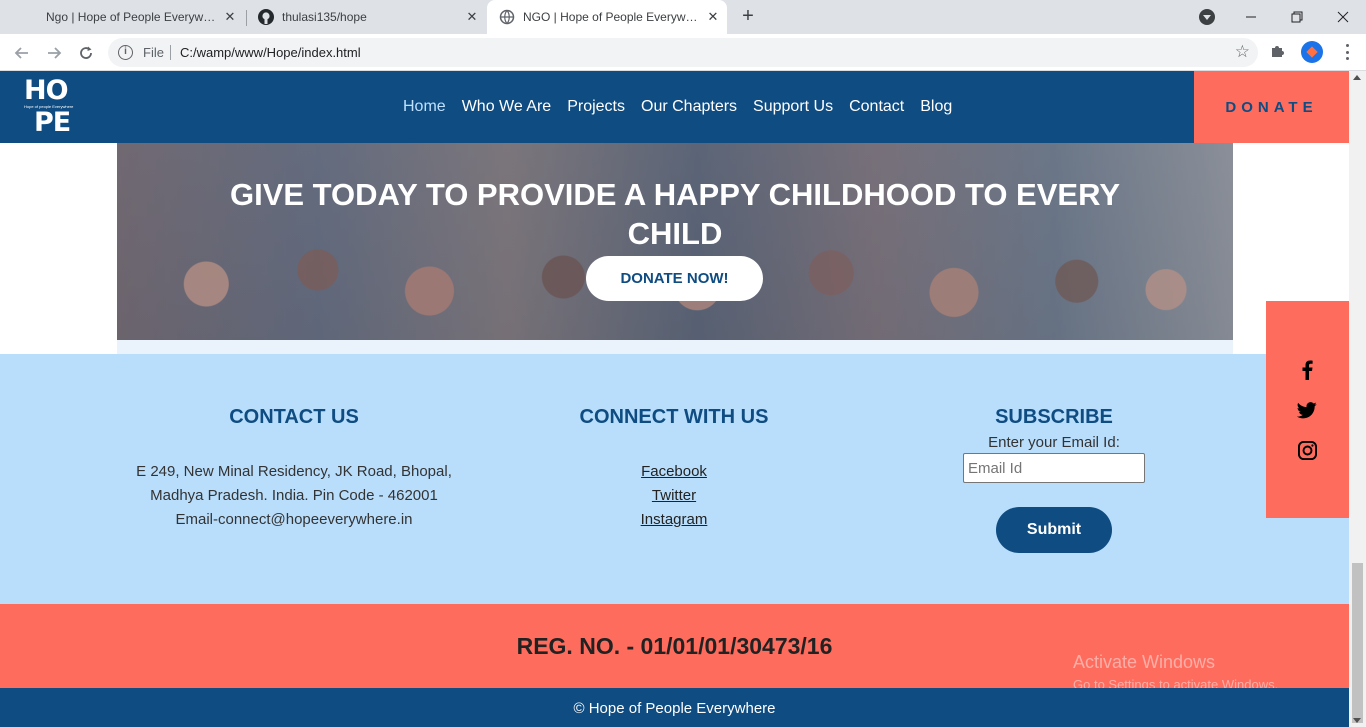 Image resolution: width=1366 pixels, height=727 pixels. I want to click on donate-button: DONATE, so click(1271, 107).